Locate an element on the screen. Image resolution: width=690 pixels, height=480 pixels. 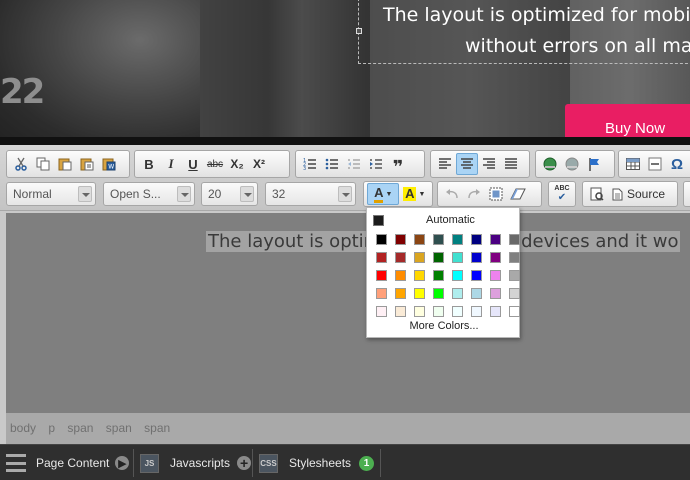
special-char-icon: Ω is located at coordinates (677, 164).